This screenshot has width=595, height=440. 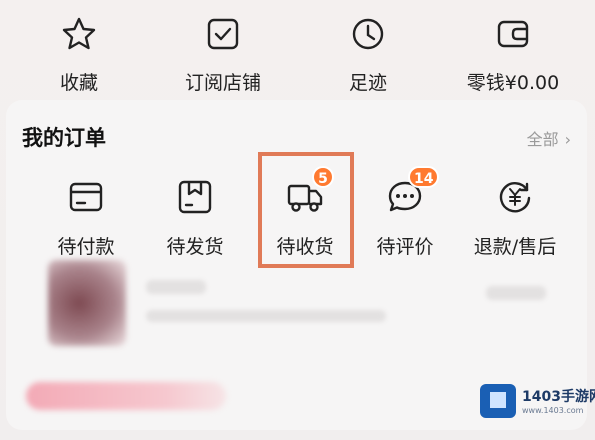 I want to click on box-icon, so click(x=195, y=197).